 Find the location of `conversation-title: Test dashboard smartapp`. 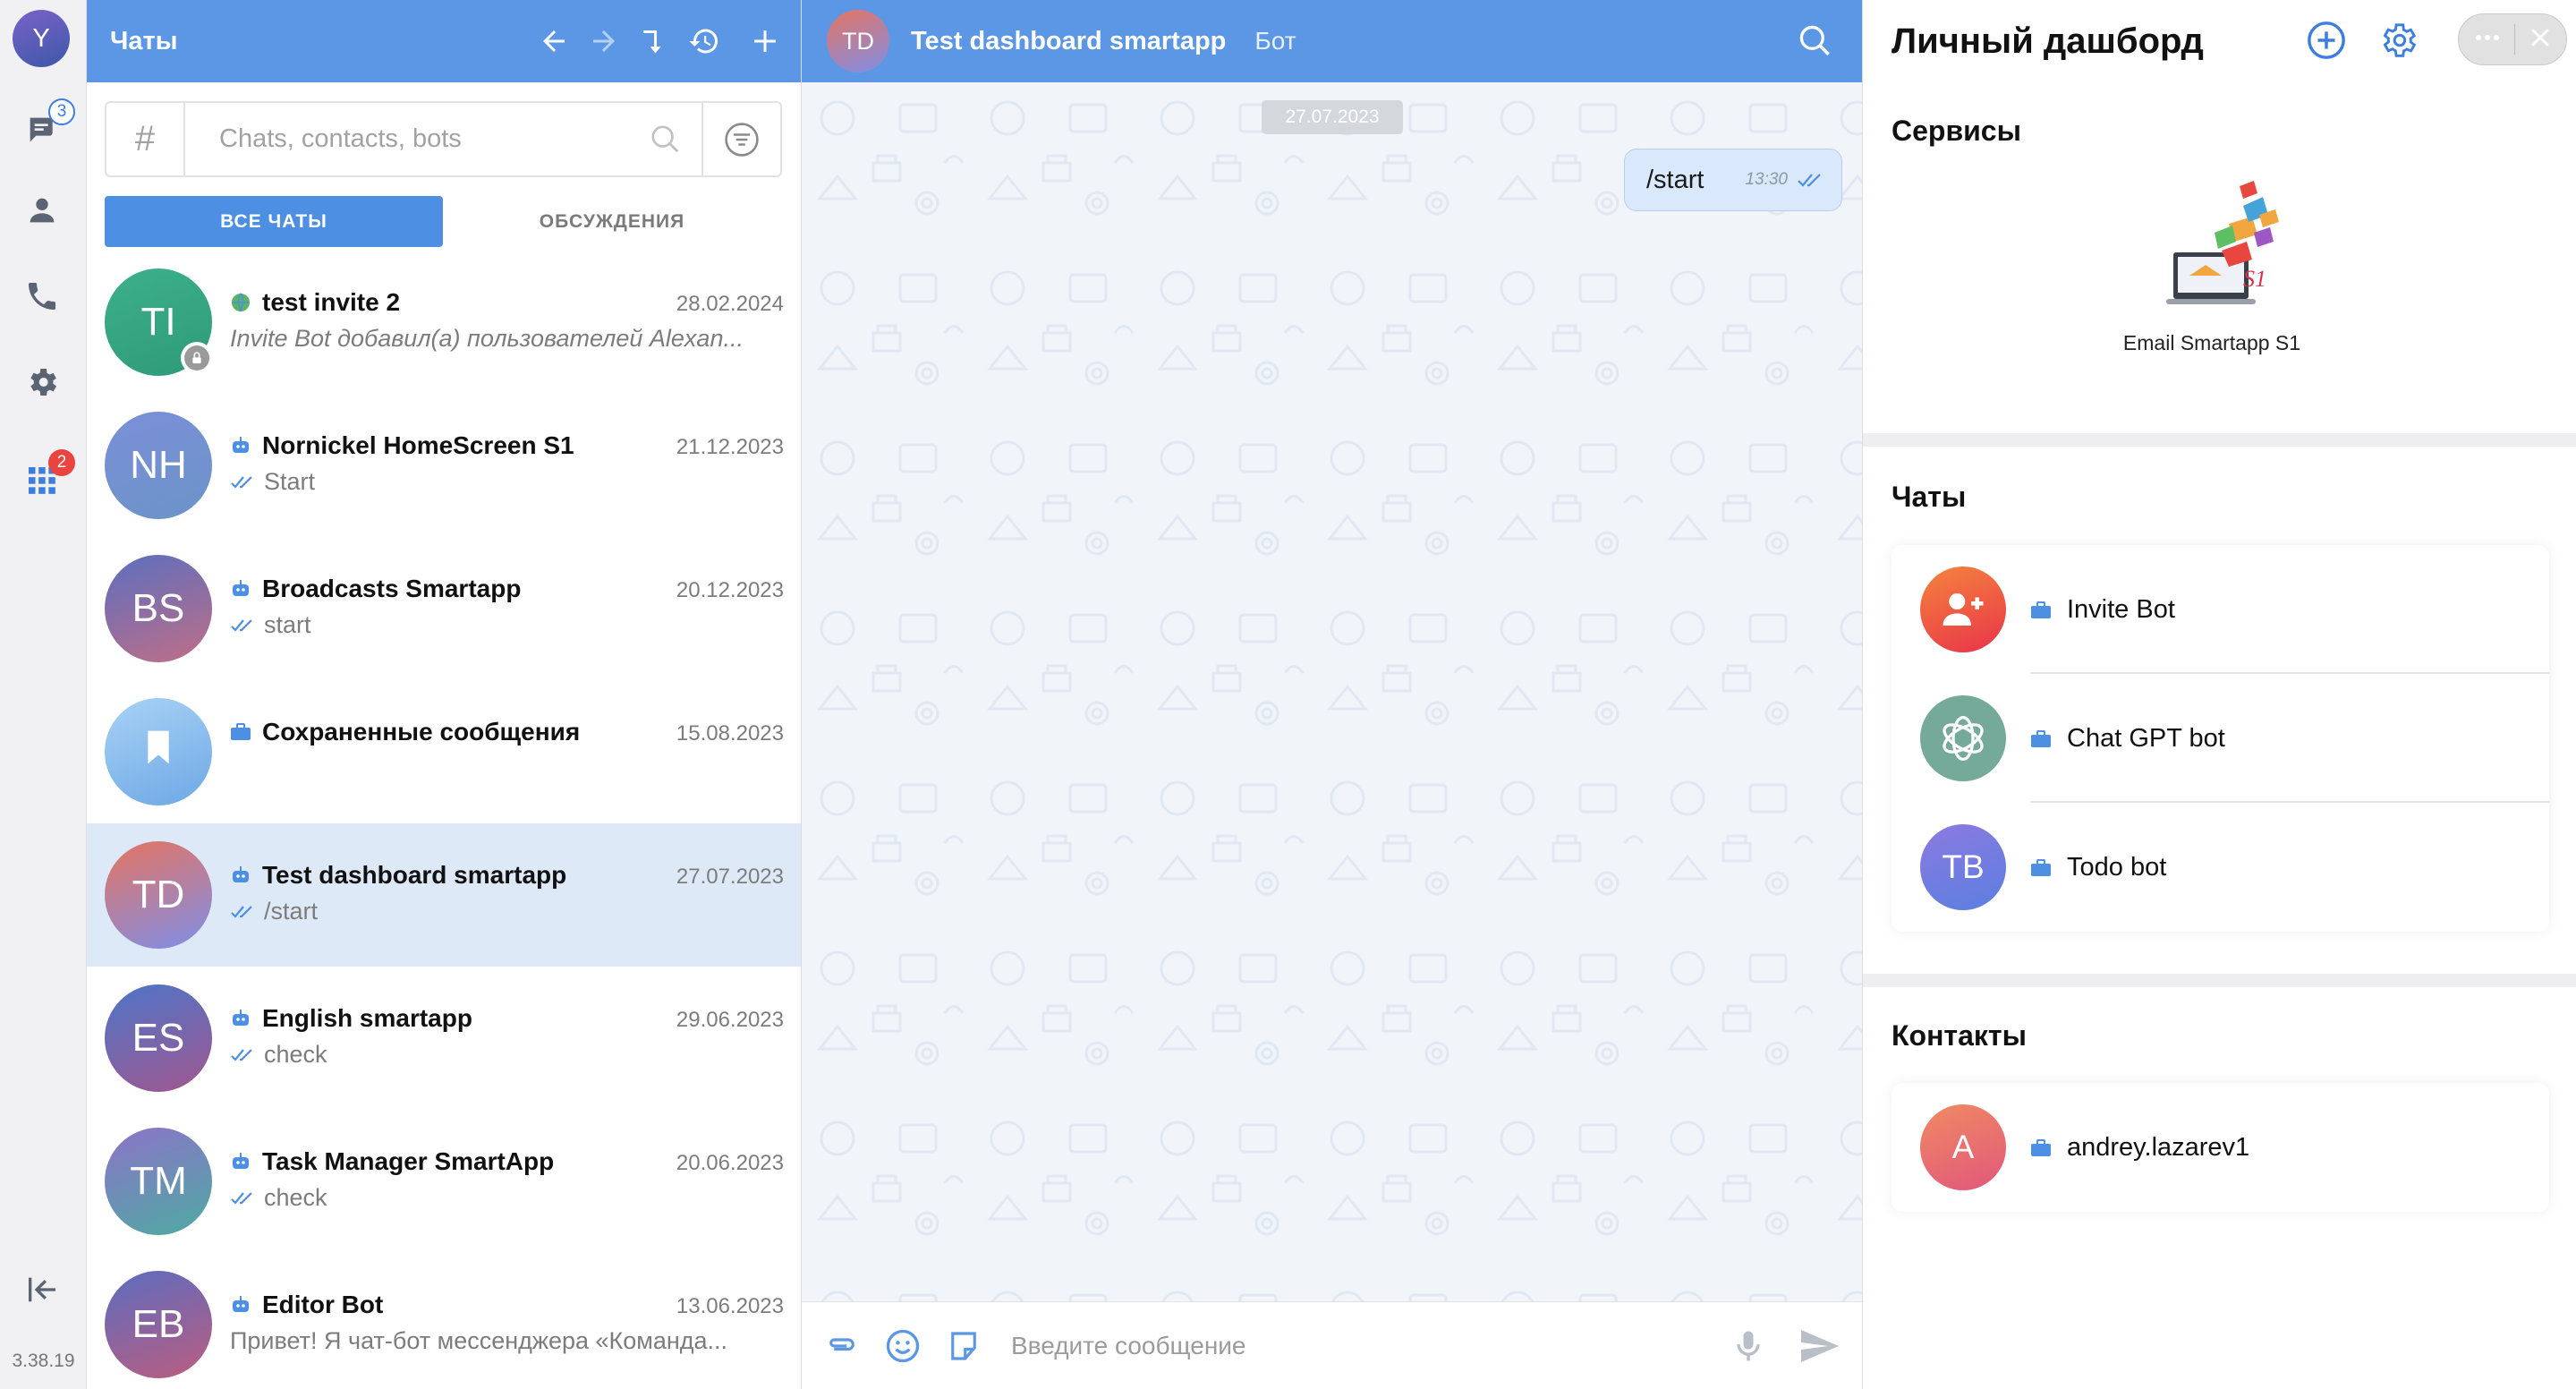

conversation-title: Test dashboard smartapp is located at coordinates (1068, 41).